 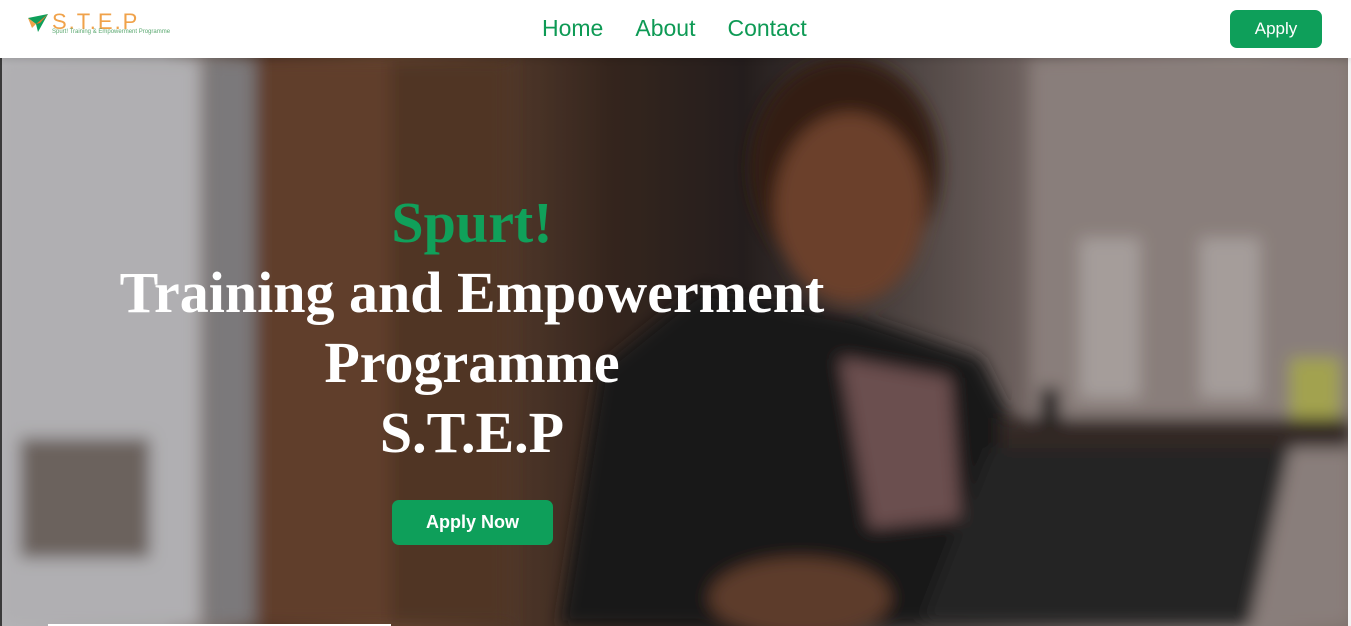 What do you see at coordinates (472, 222) in the screenshot?
I see `hero-tagline: Spurt!` at bounding box center [472, 222].